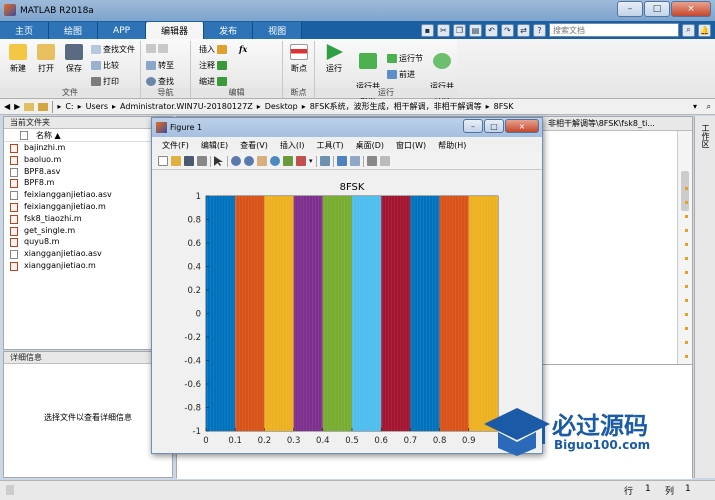 The image size is (715, 500). Describe the element at coordinates (405, 58) in the screenshot. I see `run-section-button: 运行节` at that location.